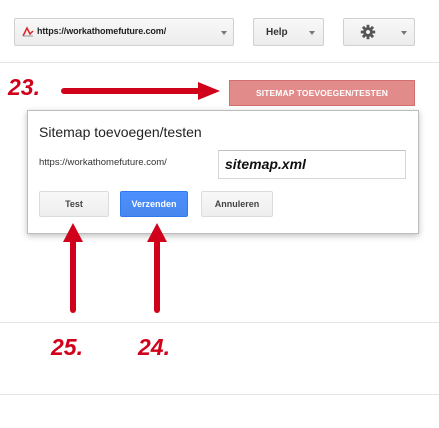 This screenshot has height=428, width=439. I want to click on arrow-right-icon, so click(140, 91).